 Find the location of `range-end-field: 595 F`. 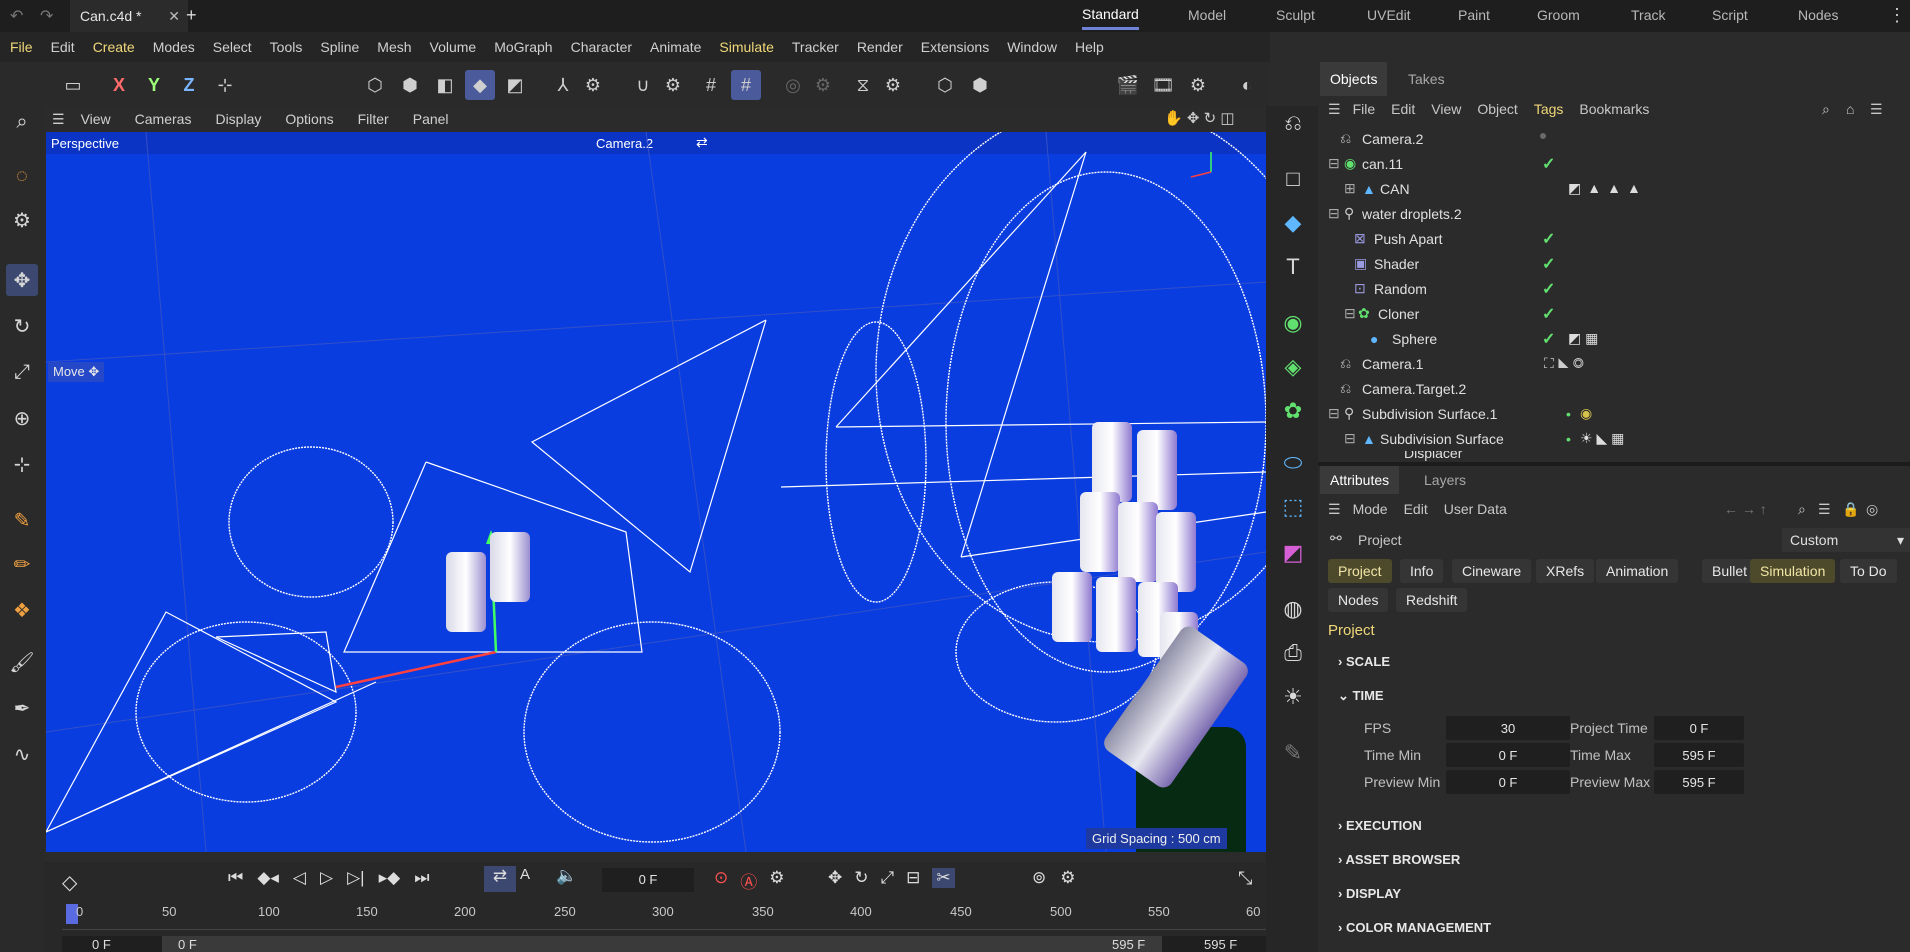

range-end-field: 595 F is located at coordinates (1220, 944).